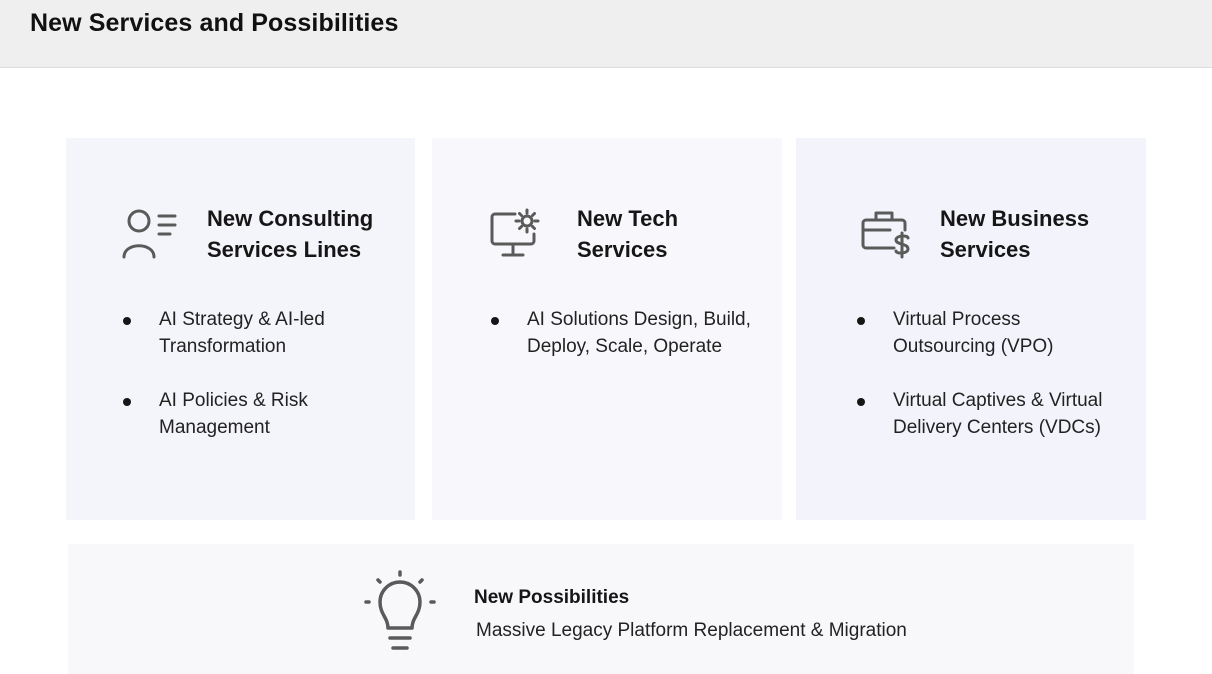 This screenshot has width=1212, height=674. What do you see at coordinates (517, 236) in the screenshot?
I see `monitor-gear-icon` at bounding box center [517, 236].